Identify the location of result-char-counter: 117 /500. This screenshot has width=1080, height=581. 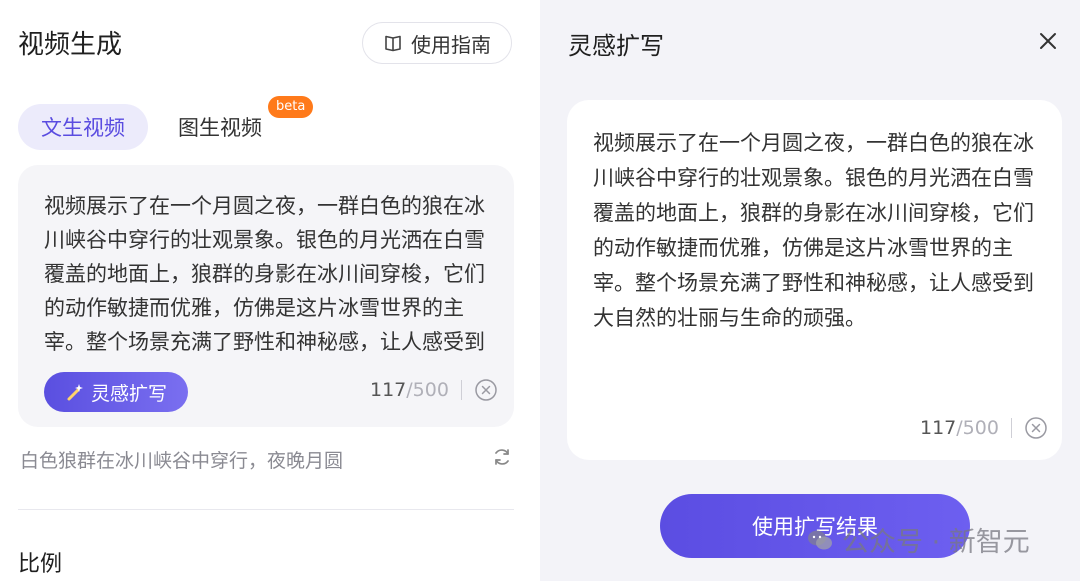
(984, 428).